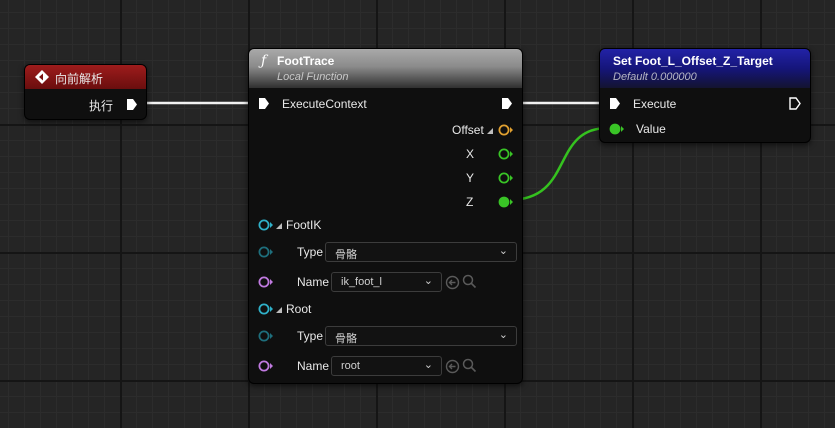  I want to click on set-exec-in-pin, so click(615, 103).